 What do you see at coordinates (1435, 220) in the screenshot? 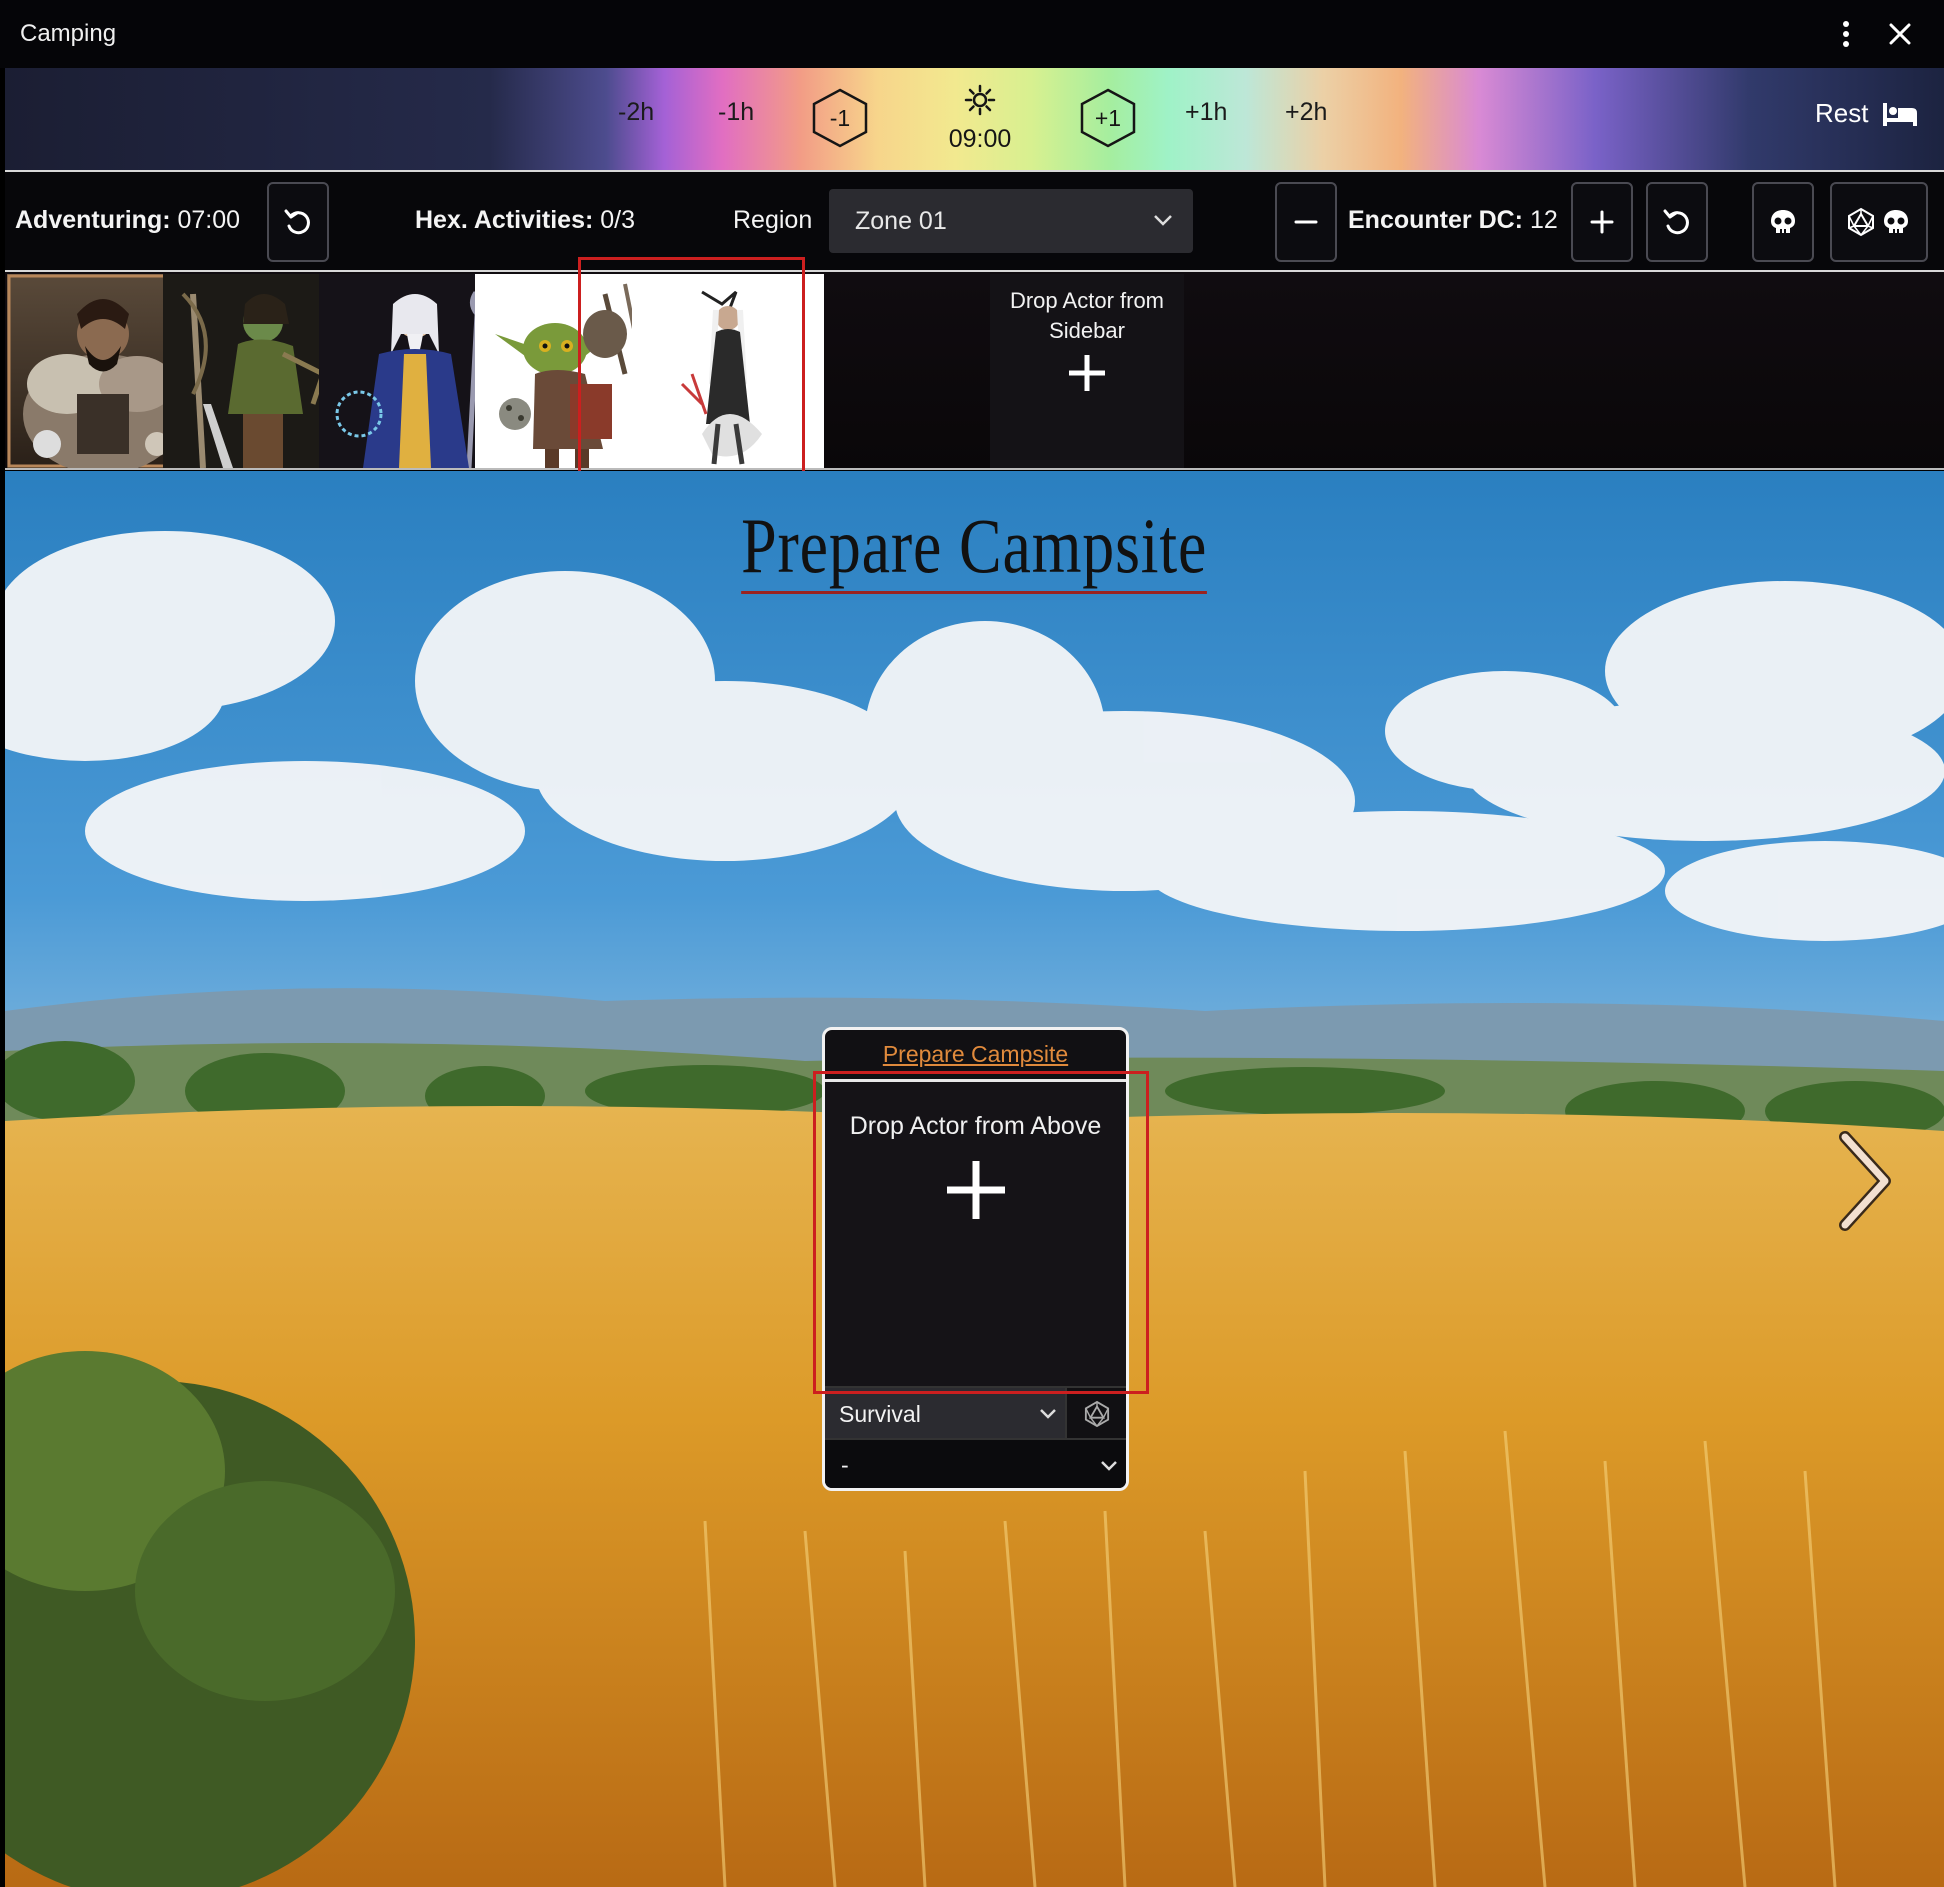
I see `encounter-dc-label: Encounter DC:` at bounding box center [1435, 220].